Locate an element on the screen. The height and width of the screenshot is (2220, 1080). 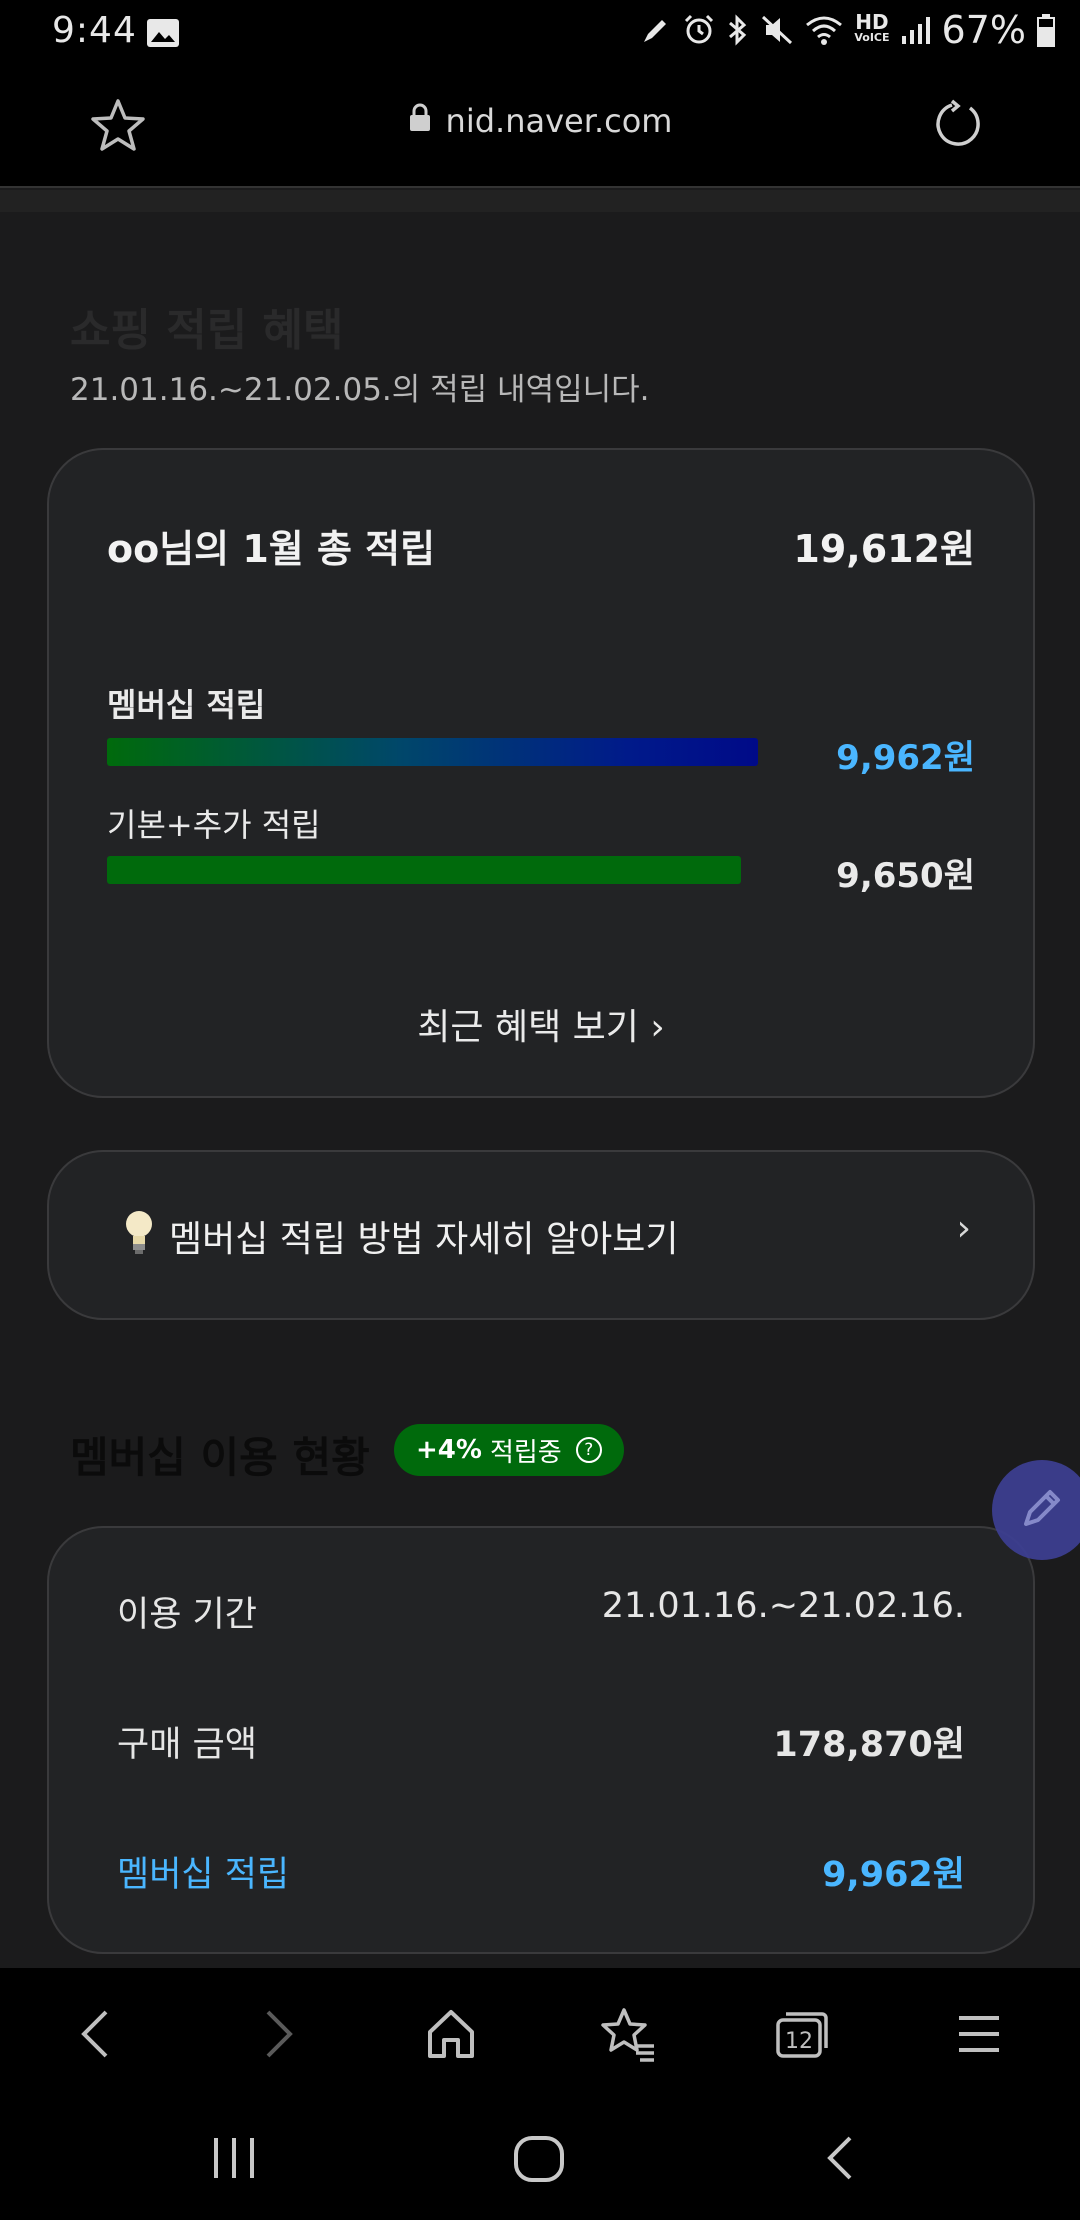
status-time: 9:44 is located at coordinates (94, 30).